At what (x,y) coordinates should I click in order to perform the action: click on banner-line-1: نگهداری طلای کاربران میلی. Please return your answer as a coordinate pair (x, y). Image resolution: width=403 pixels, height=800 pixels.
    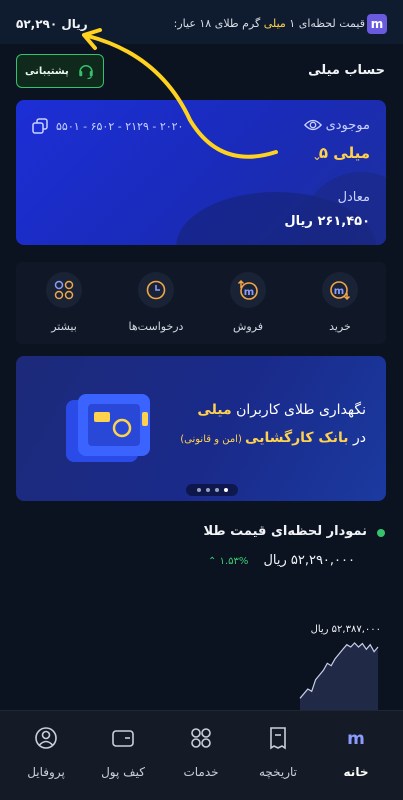
    Looking at the image, I should click on (281, 410).